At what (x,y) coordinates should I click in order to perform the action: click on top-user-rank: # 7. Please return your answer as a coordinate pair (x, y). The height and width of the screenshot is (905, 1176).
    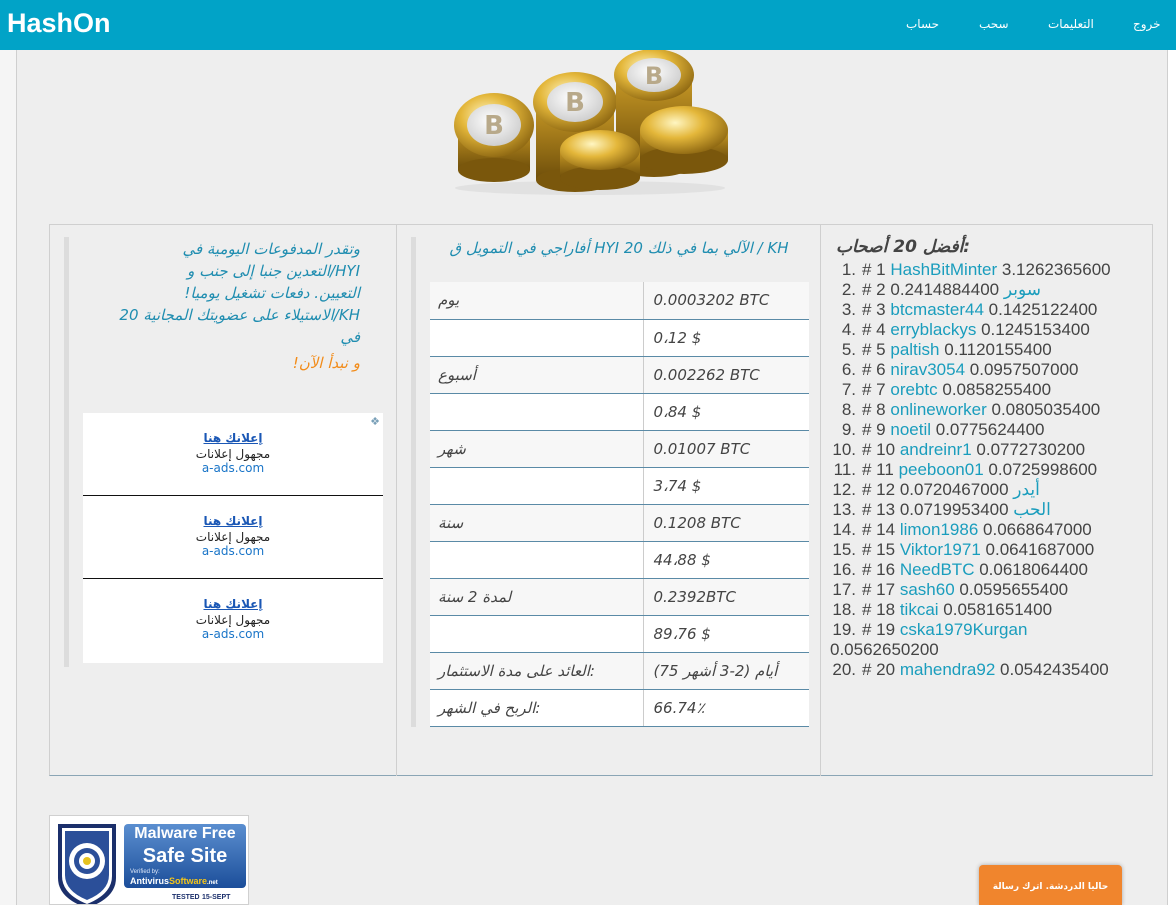
    Looking at the image, I should click on (874, 389).